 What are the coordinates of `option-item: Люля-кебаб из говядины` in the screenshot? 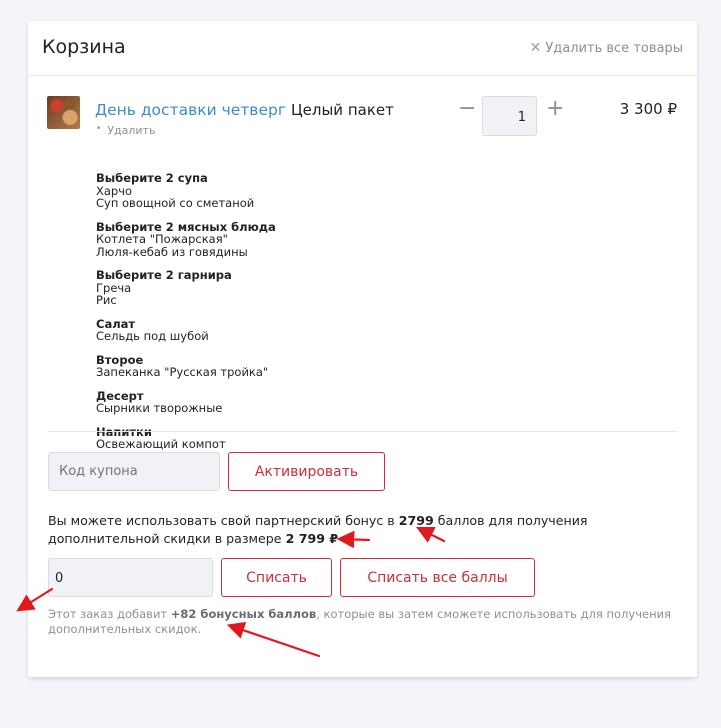 It's located at (172, 251).